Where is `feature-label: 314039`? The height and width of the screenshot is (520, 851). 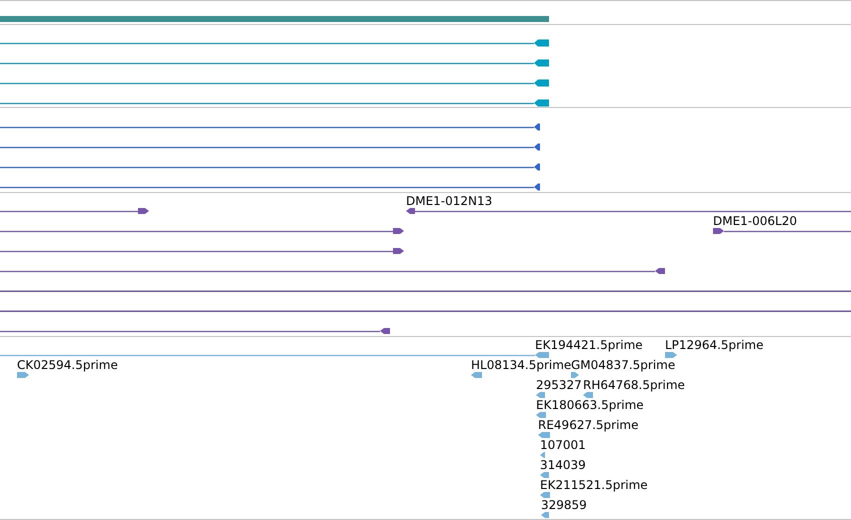
feature-label: 314039 is located at coordinates (563, 465).